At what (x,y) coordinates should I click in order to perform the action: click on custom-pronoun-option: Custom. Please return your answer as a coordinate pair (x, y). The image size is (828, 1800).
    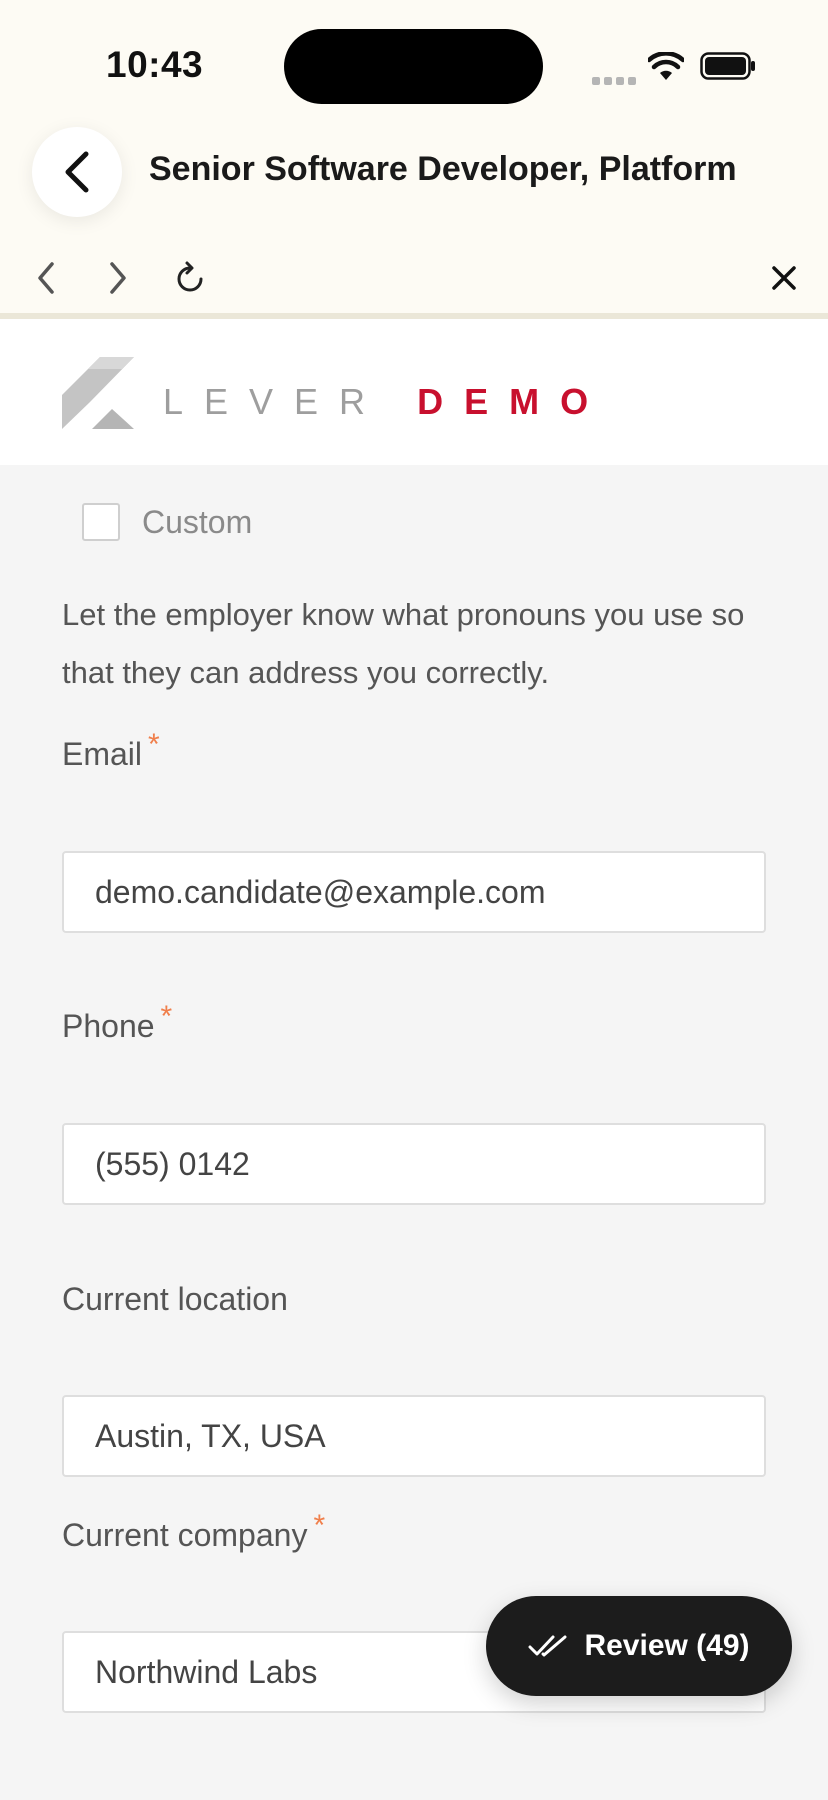
    Looking at the image, I should click on (167, 522).